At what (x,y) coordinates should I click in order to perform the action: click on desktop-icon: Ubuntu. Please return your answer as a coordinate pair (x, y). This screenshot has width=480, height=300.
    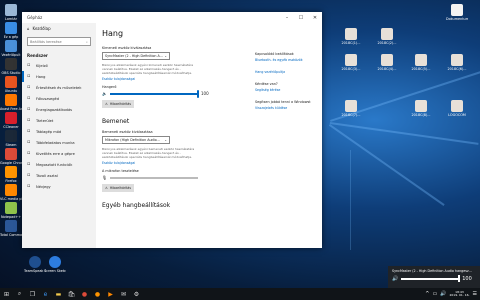
    Looking at the image, I should click on (11, 85).